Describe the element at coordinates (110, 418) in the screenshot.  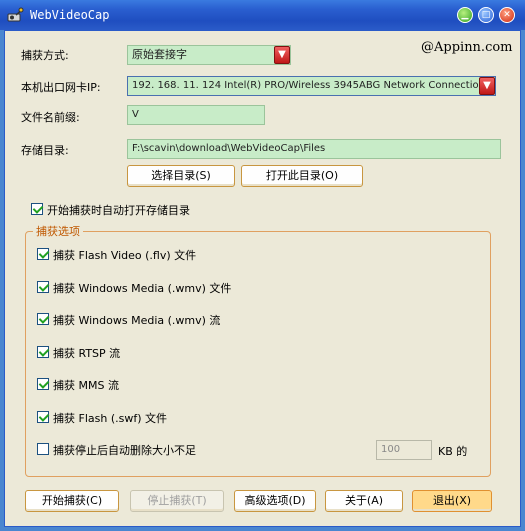
I see `option-swf-label: 捕获 Flash (.swf) 文件` at that location.